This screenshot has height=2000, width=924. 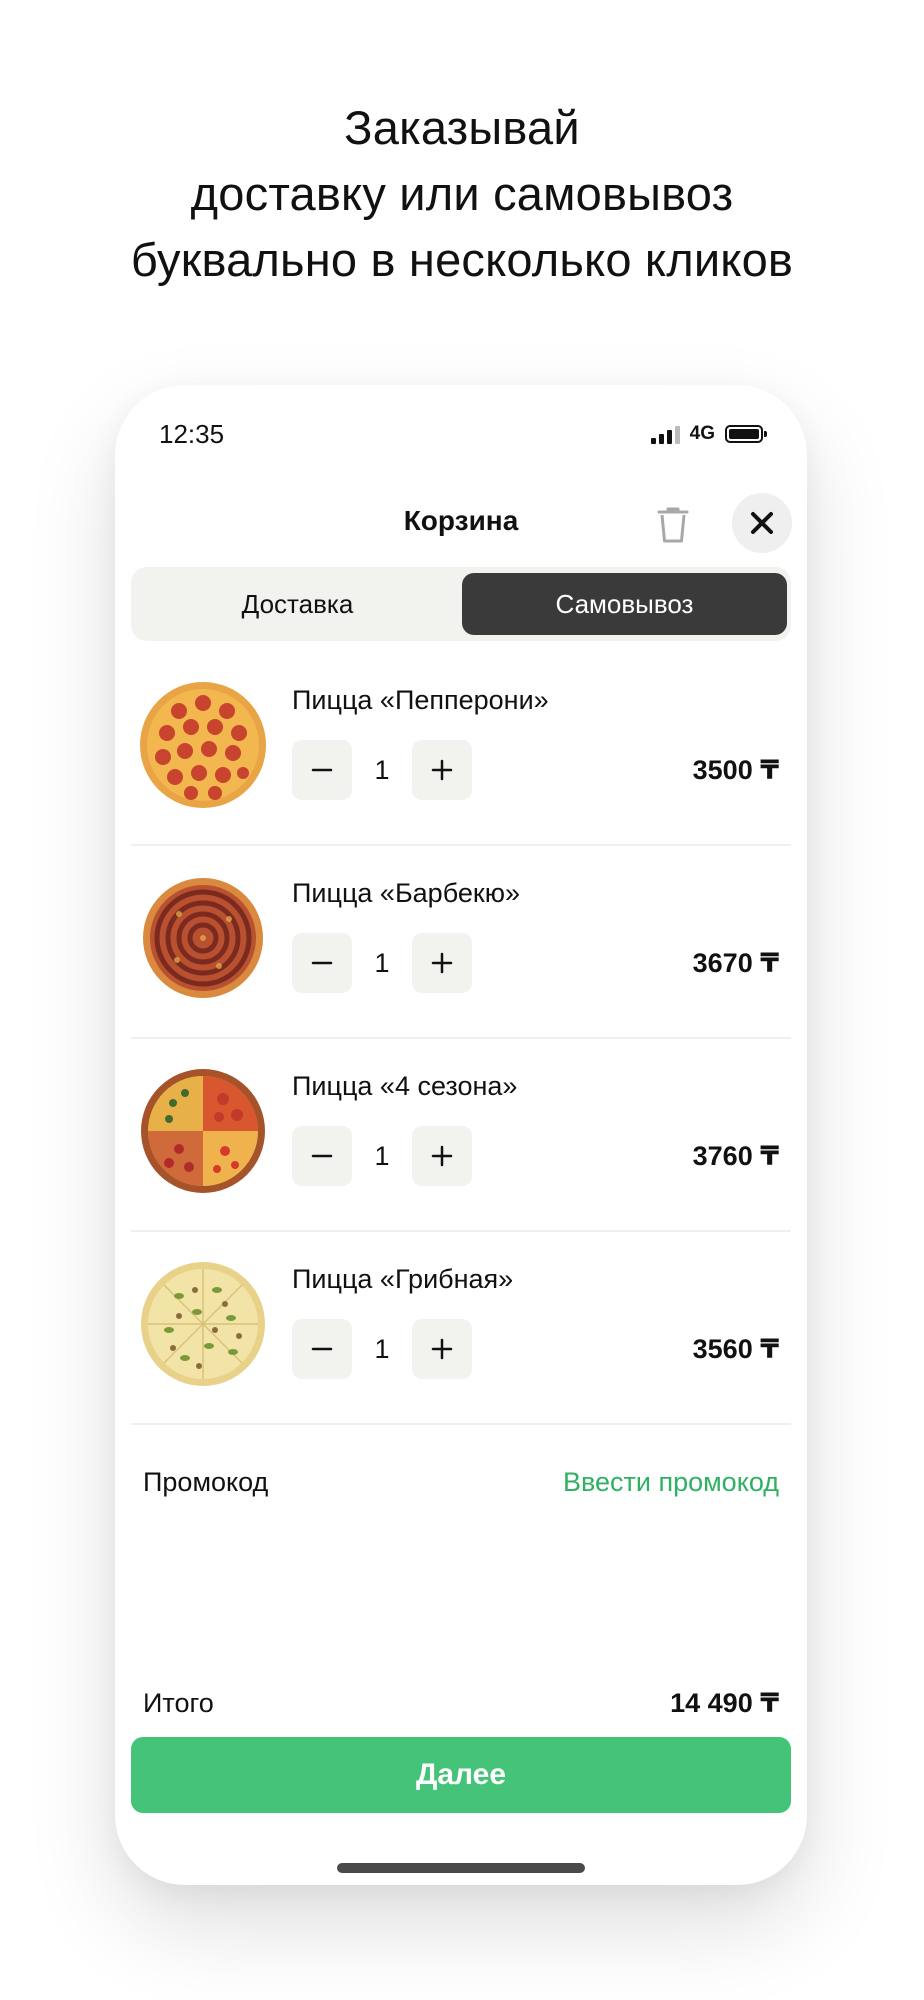 I want to click on item-price: 3560 ₸, so click(x=735, y=1349).